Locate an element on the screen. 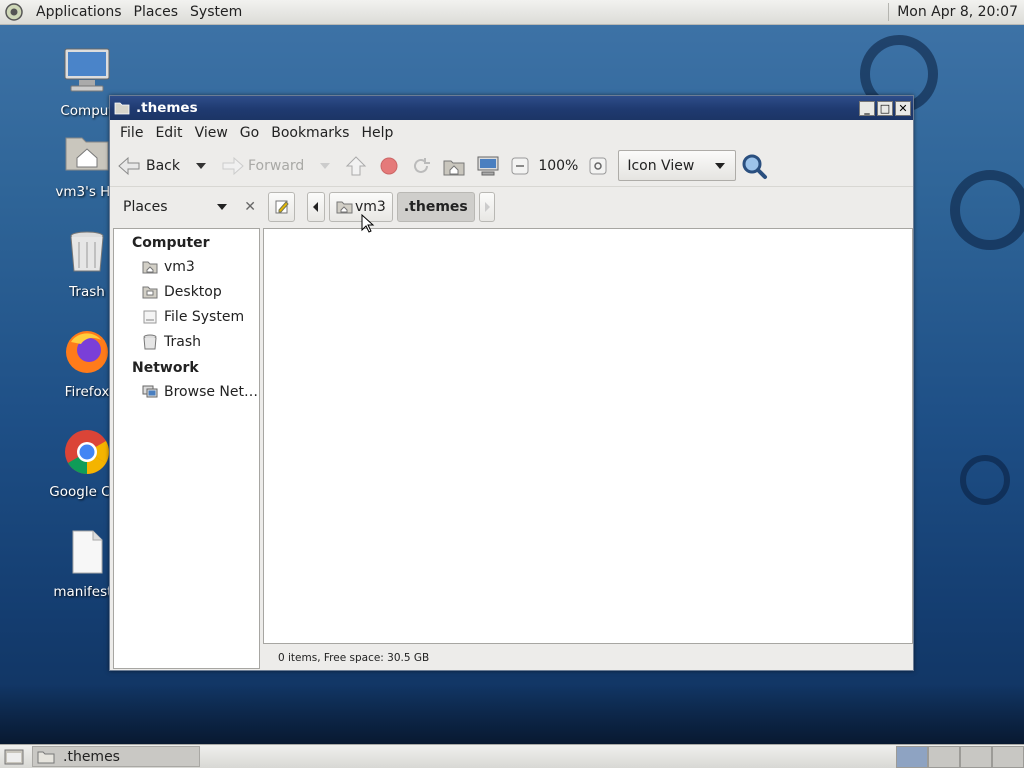 Image resolution: width=1024 pixels, height=768 pixels. zoom-out-icon is located at coordinates (520, 166).